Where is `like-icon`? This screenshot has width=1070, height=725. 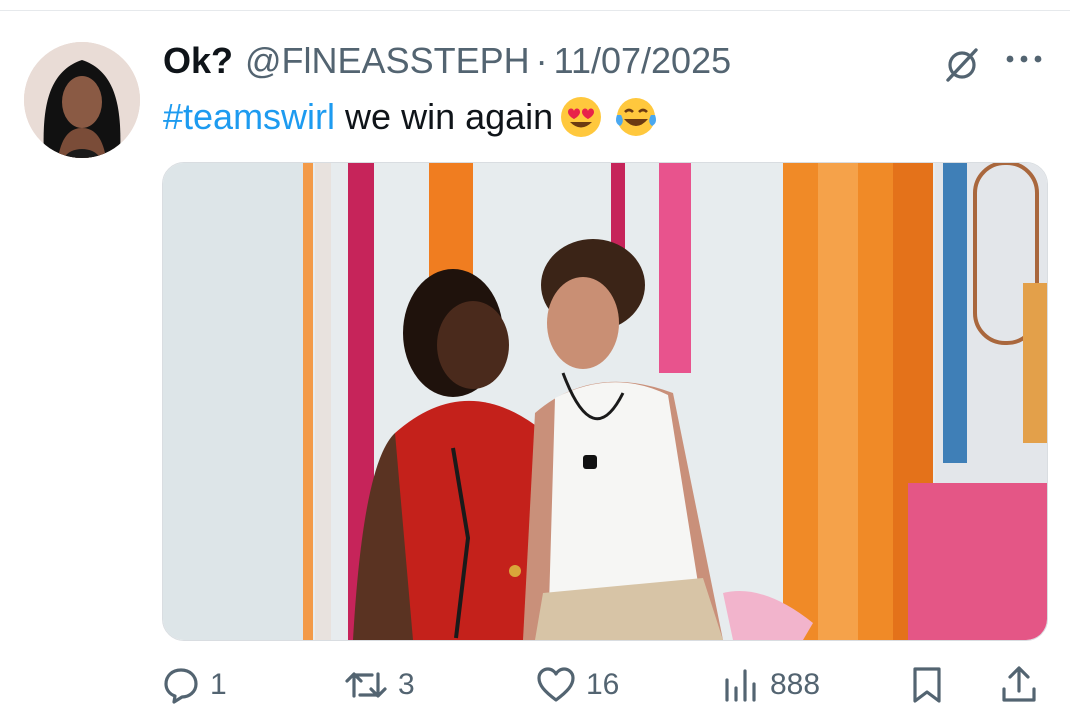
like-icon is located at coordinates (556, 685).